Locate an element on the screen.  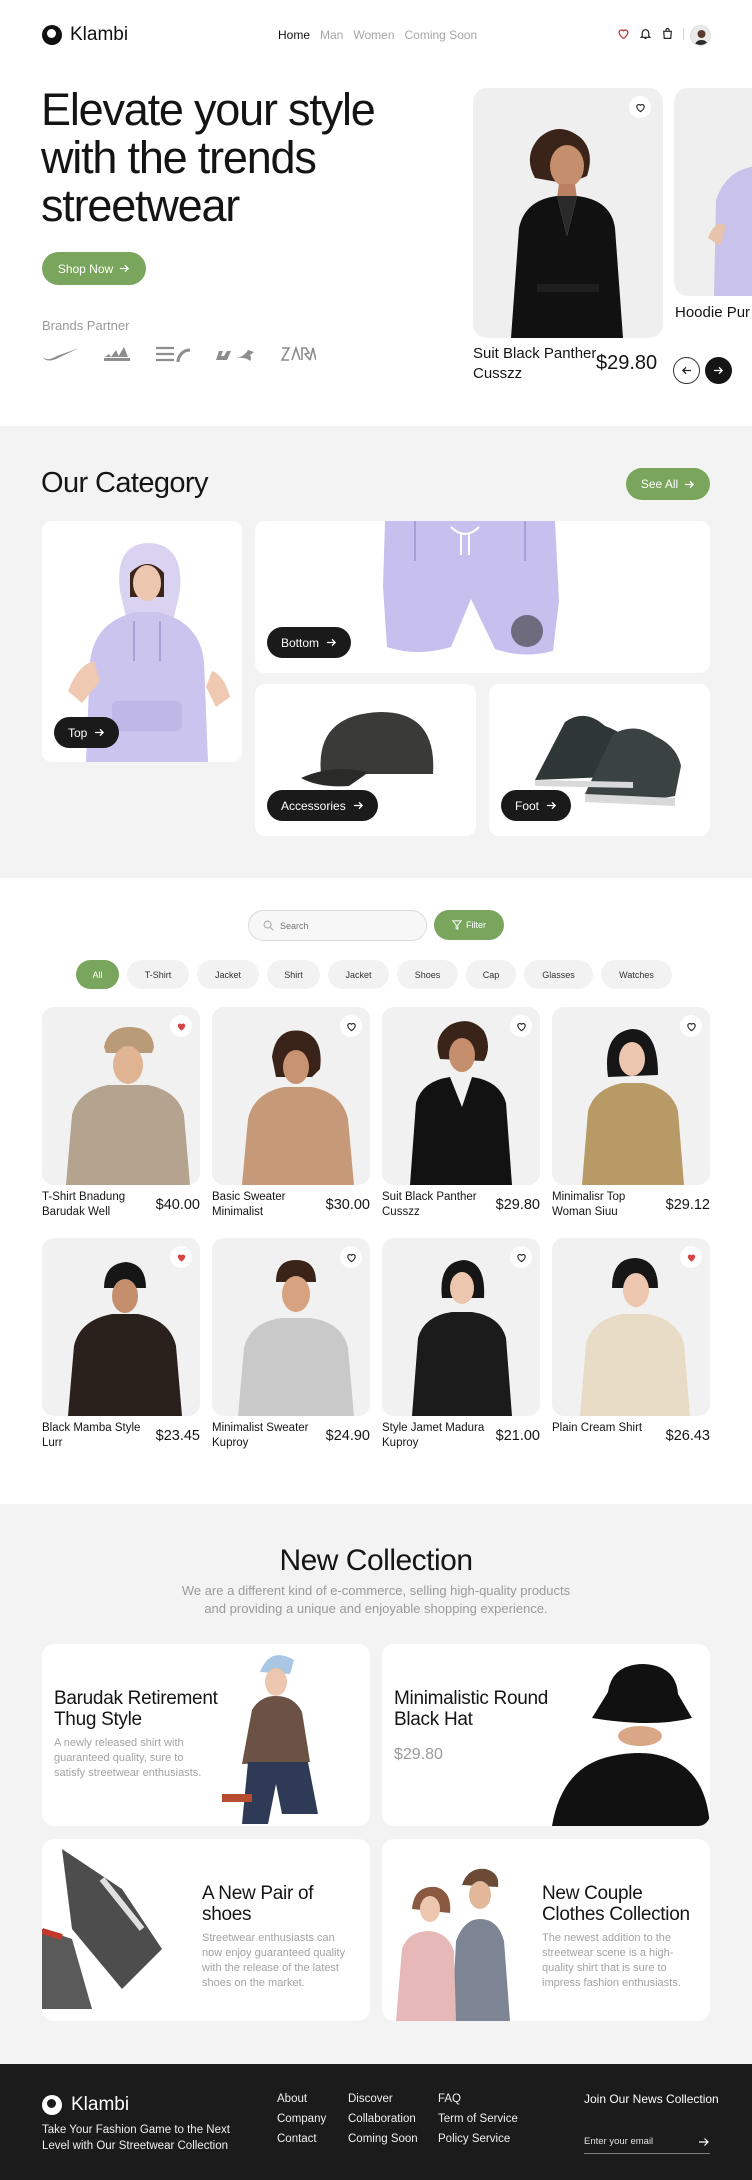
collection-title: New Collection is located at coordinates (376, 1560).